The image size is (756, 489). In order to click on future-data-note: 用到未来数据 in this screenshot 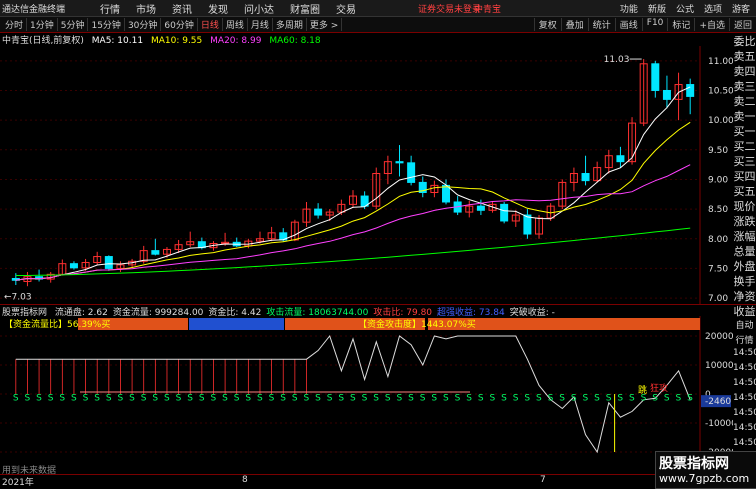, I will do `click(29, 471)`.